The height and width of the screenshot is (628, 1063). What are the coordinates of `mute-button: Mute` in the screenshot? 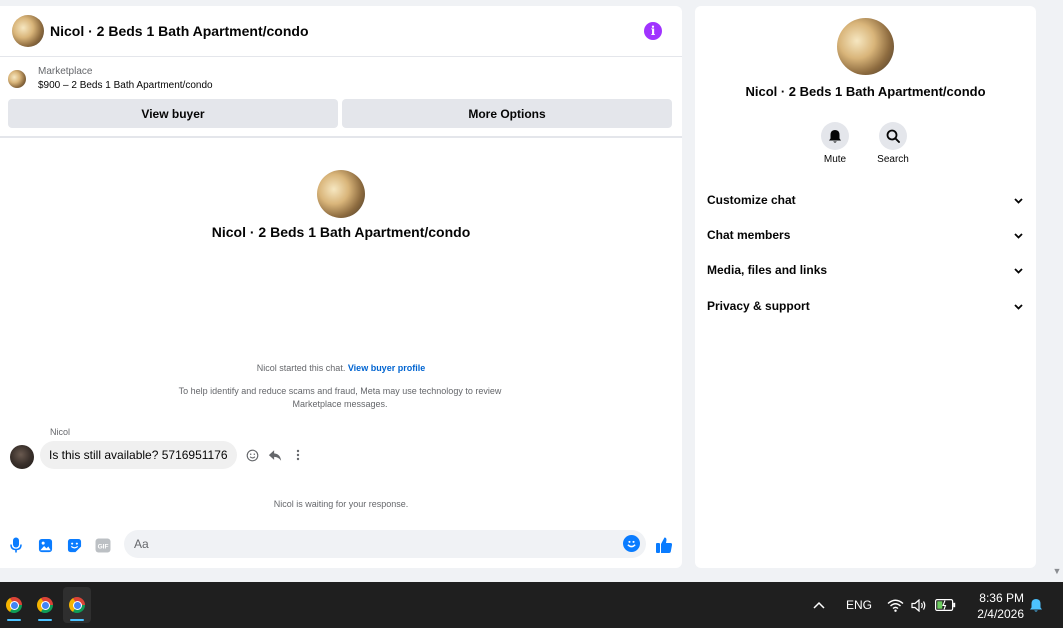 It's located at (835, 143).